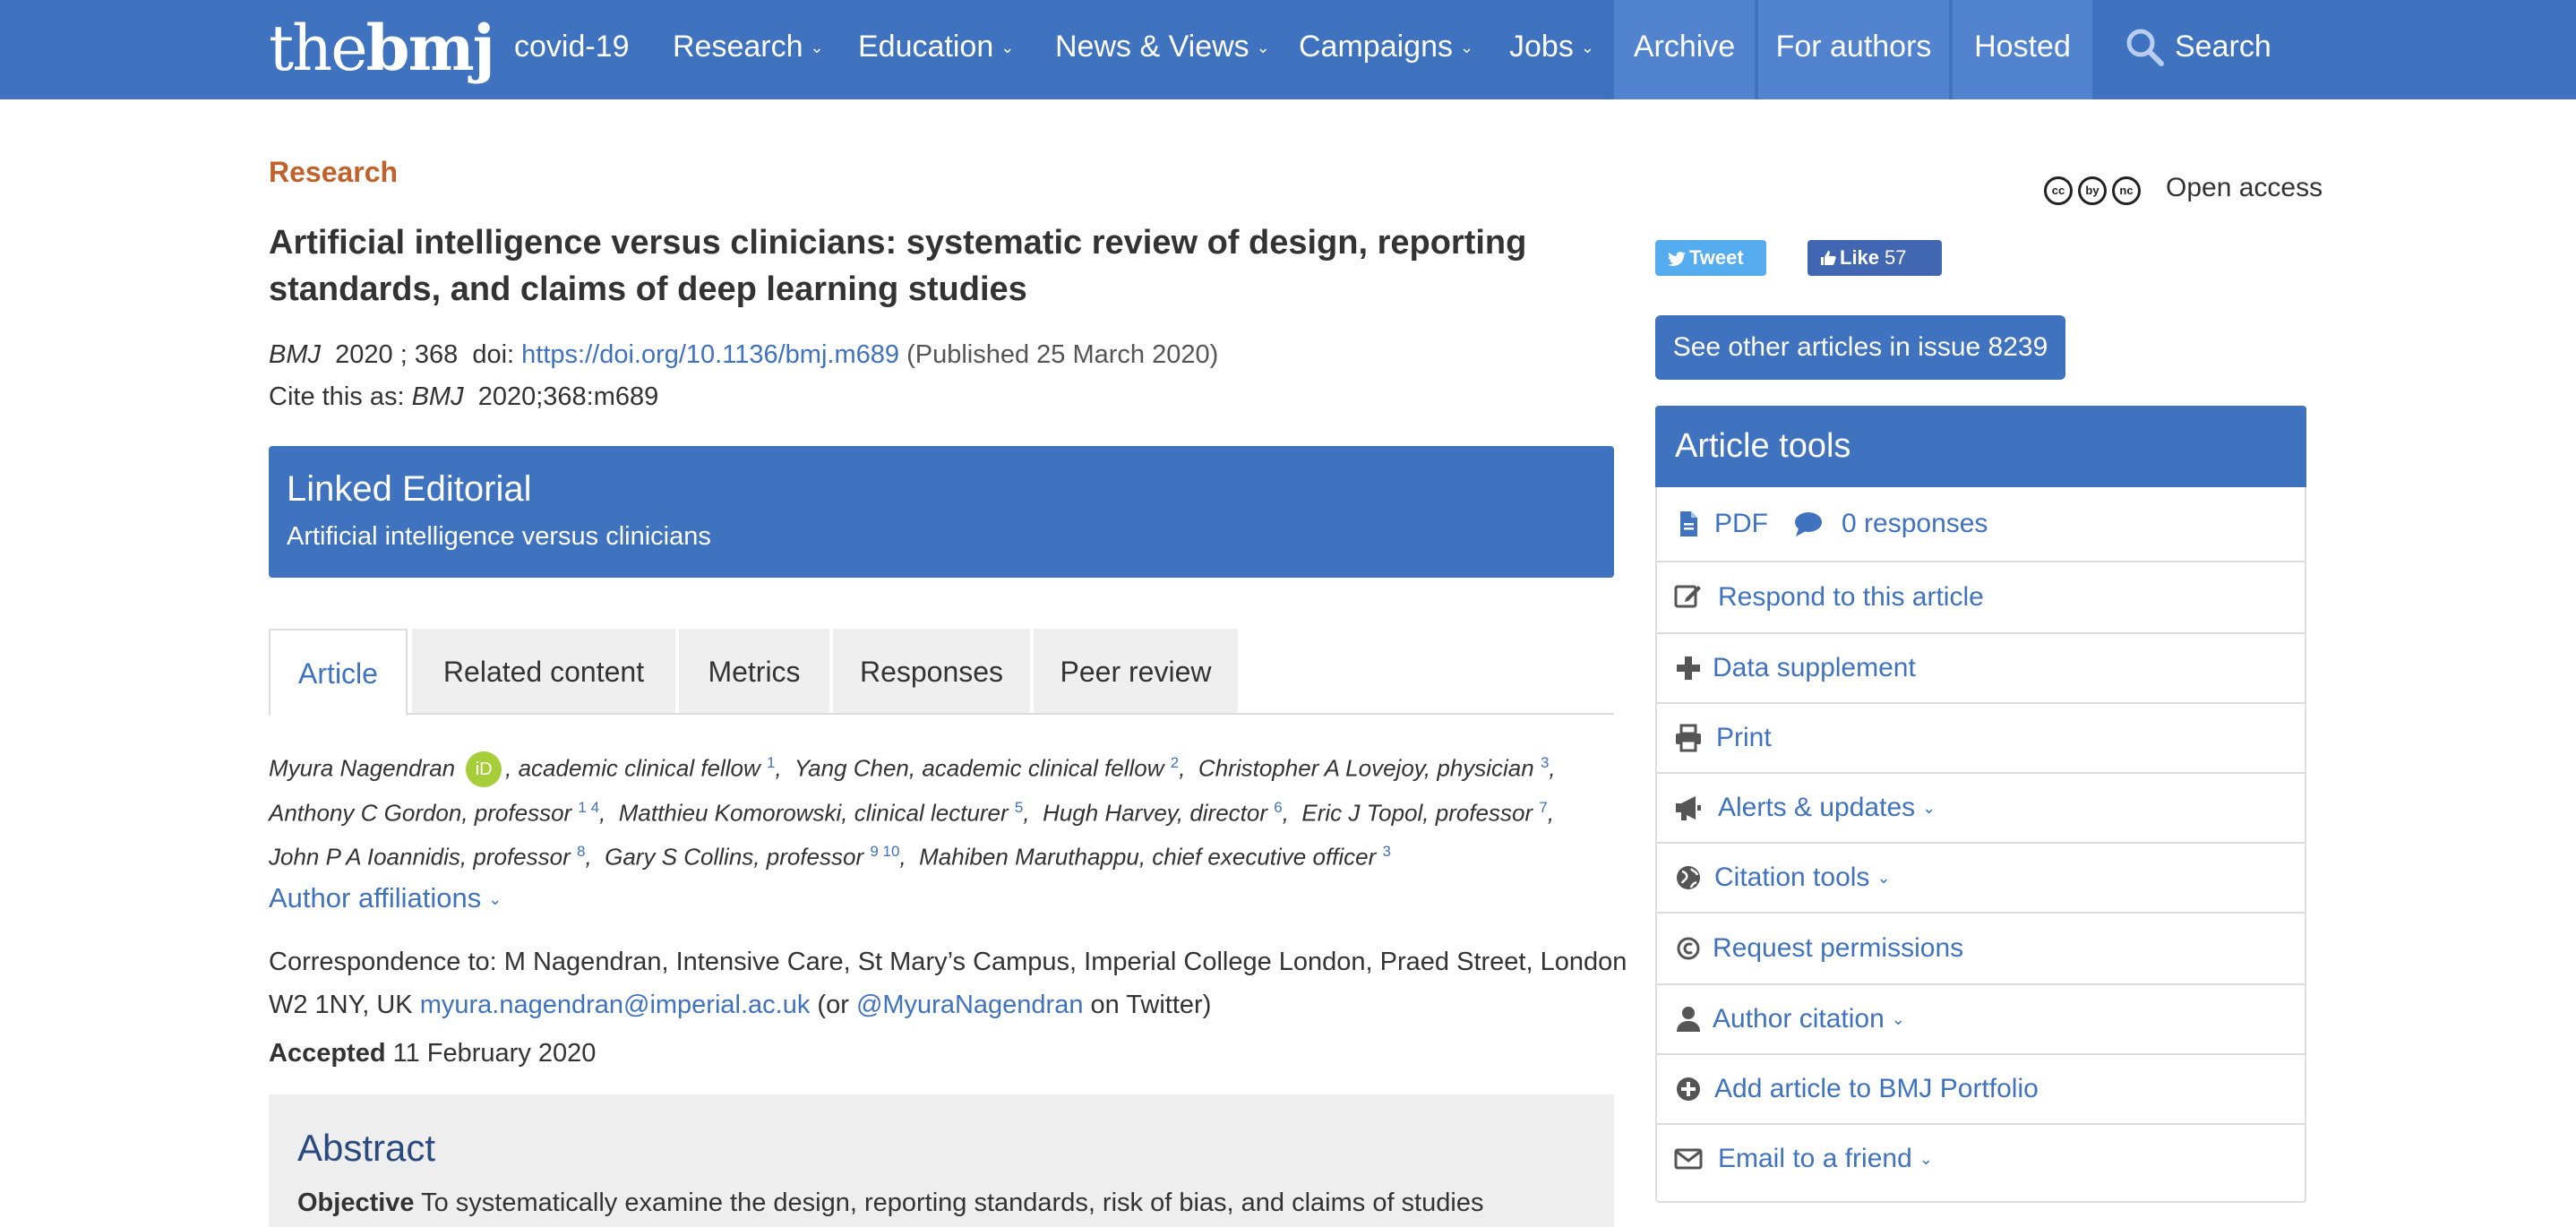 The width and height of the screenshot is (2576, 1227). What do you see at coordinates (1684, 49) in the screenshot?
I see `nav-item-archive: Archive` at bounding box center [1684, 49].